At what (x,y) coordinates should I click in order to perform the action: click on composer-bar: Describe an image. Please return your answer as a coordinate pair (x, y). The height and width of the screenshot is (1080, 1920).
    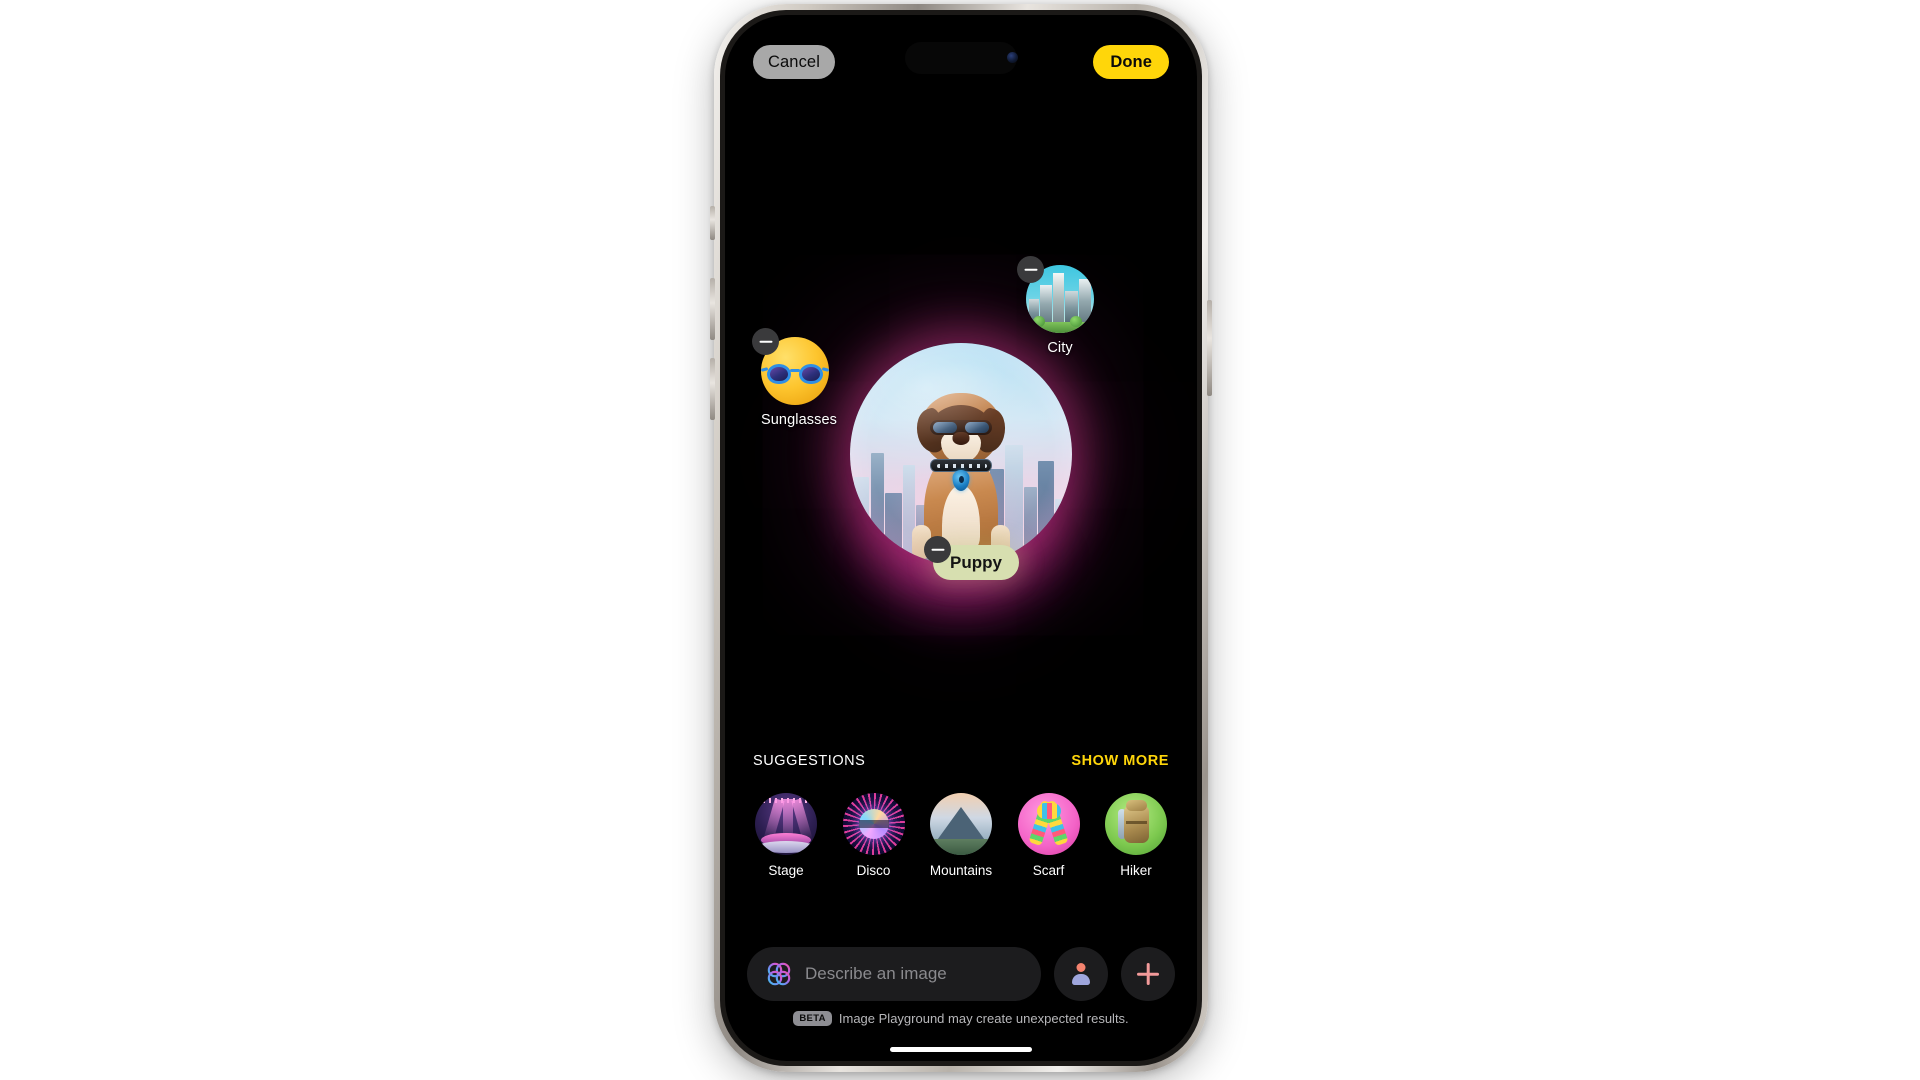
    Looking at the image, I should click on (961, 974).